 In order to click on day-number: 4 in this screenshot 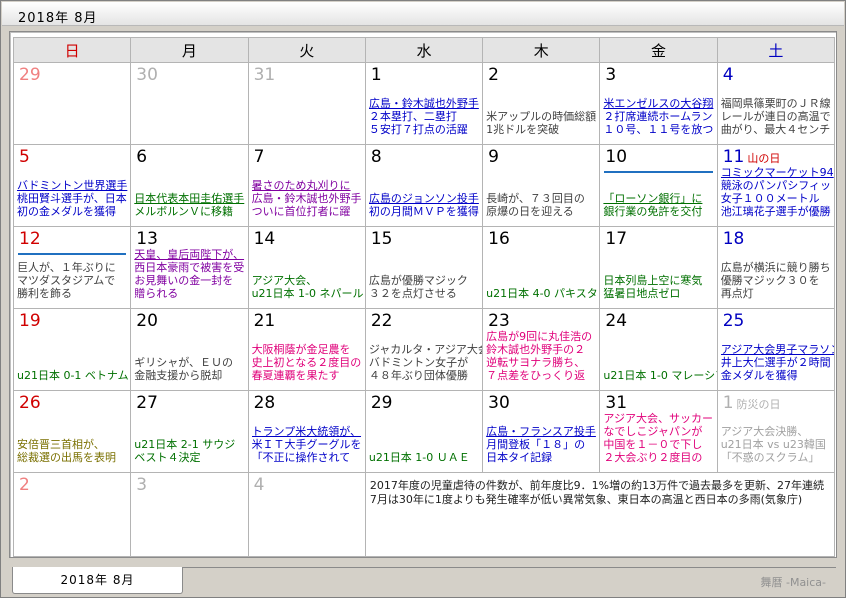, I will do `click(259, 485)`.